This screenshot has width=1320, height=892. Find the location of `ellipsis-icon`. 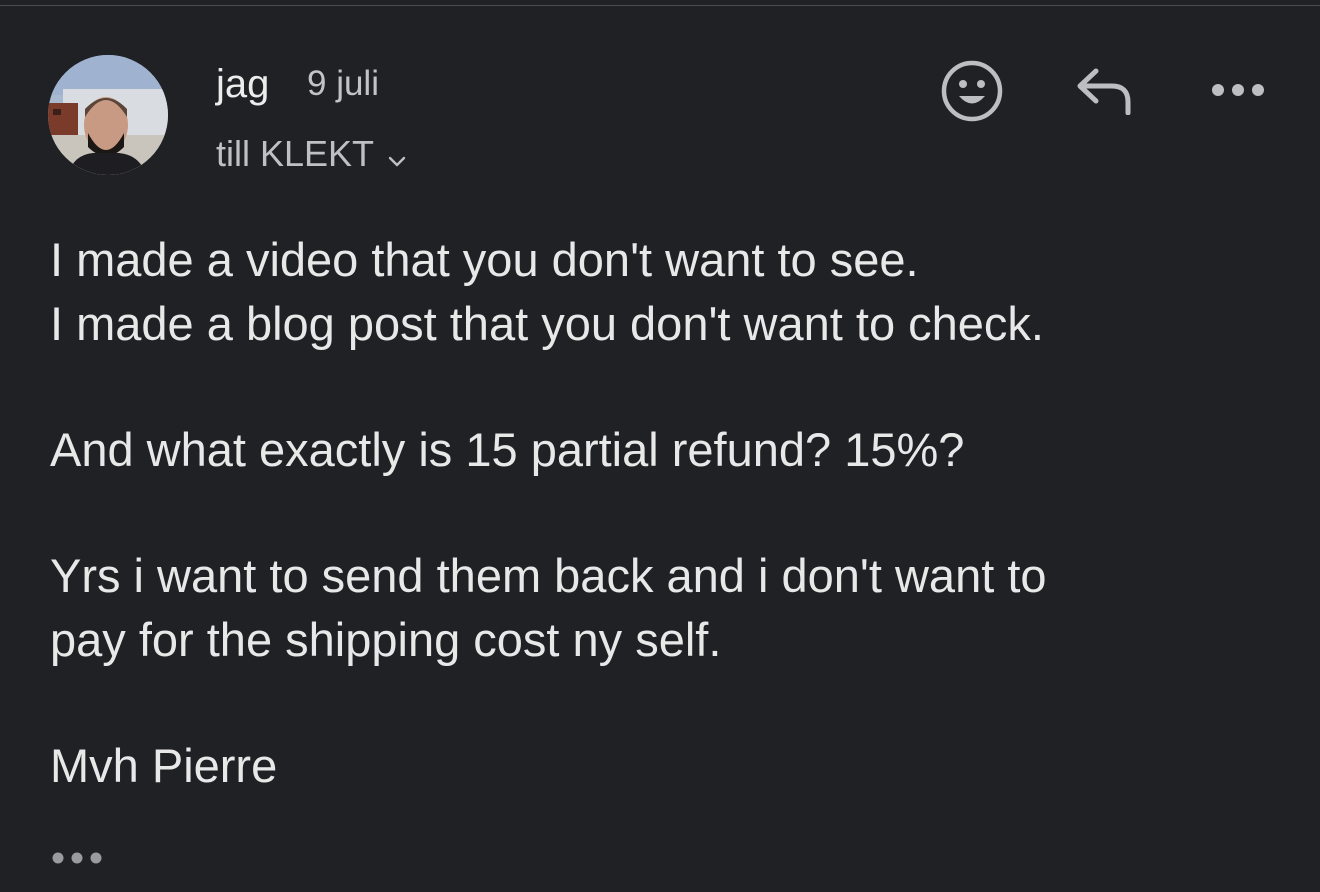

ellipsis-icon is located at coordinates (77, 858).